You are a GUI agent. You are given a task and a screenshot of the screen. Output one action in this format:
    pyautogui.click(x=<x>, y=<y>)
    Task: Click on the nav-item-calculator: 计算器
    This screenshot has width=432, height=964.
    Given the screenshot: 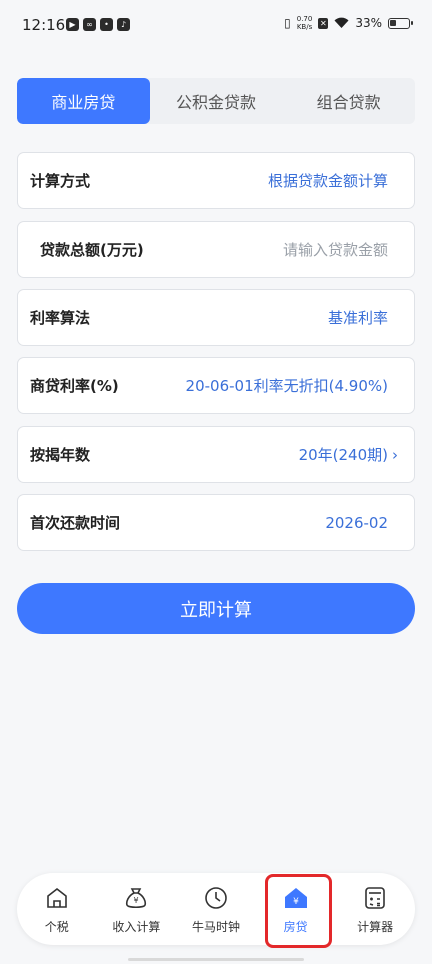 What is the action you would take?
    pyautogui.click(x=375, y=909)
    